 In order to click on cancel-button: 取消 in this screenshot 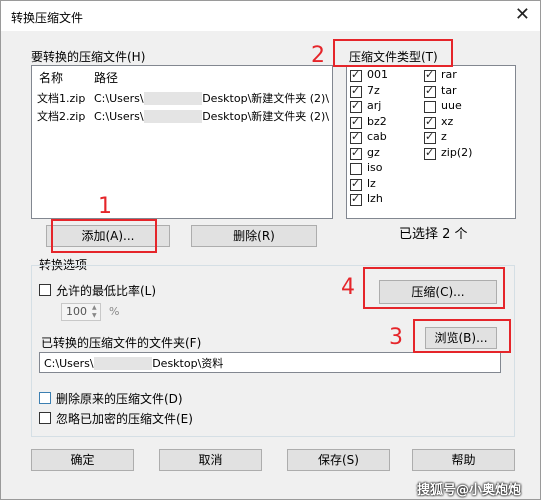, I will do `click(210, 460)`.